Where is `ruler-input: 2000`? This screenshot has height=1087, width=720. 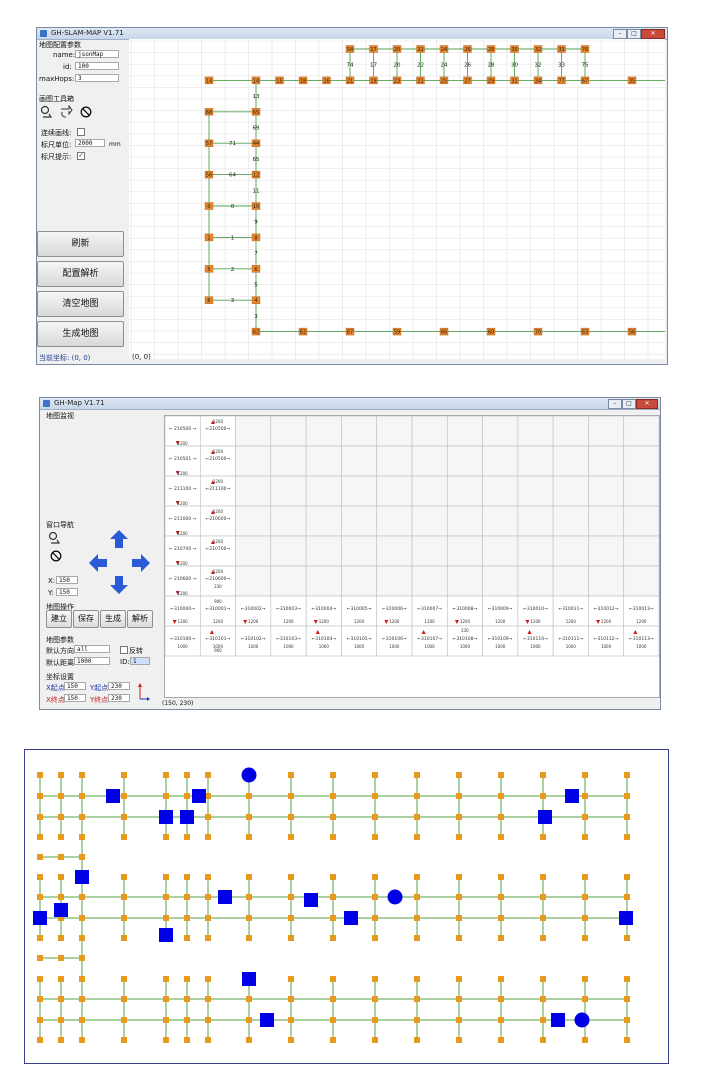
ruler-input: 2000 is located at coordinates (90, 143).